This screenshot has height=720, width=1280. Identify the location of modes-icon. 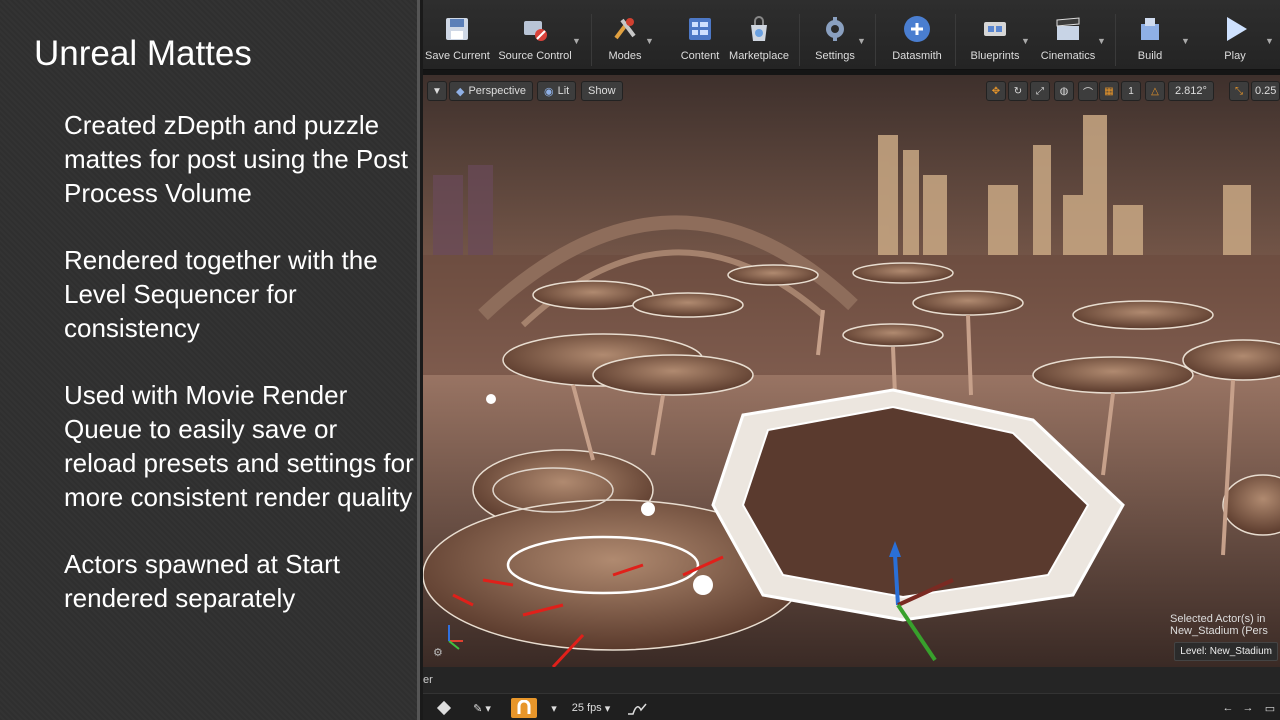
(625, 29).